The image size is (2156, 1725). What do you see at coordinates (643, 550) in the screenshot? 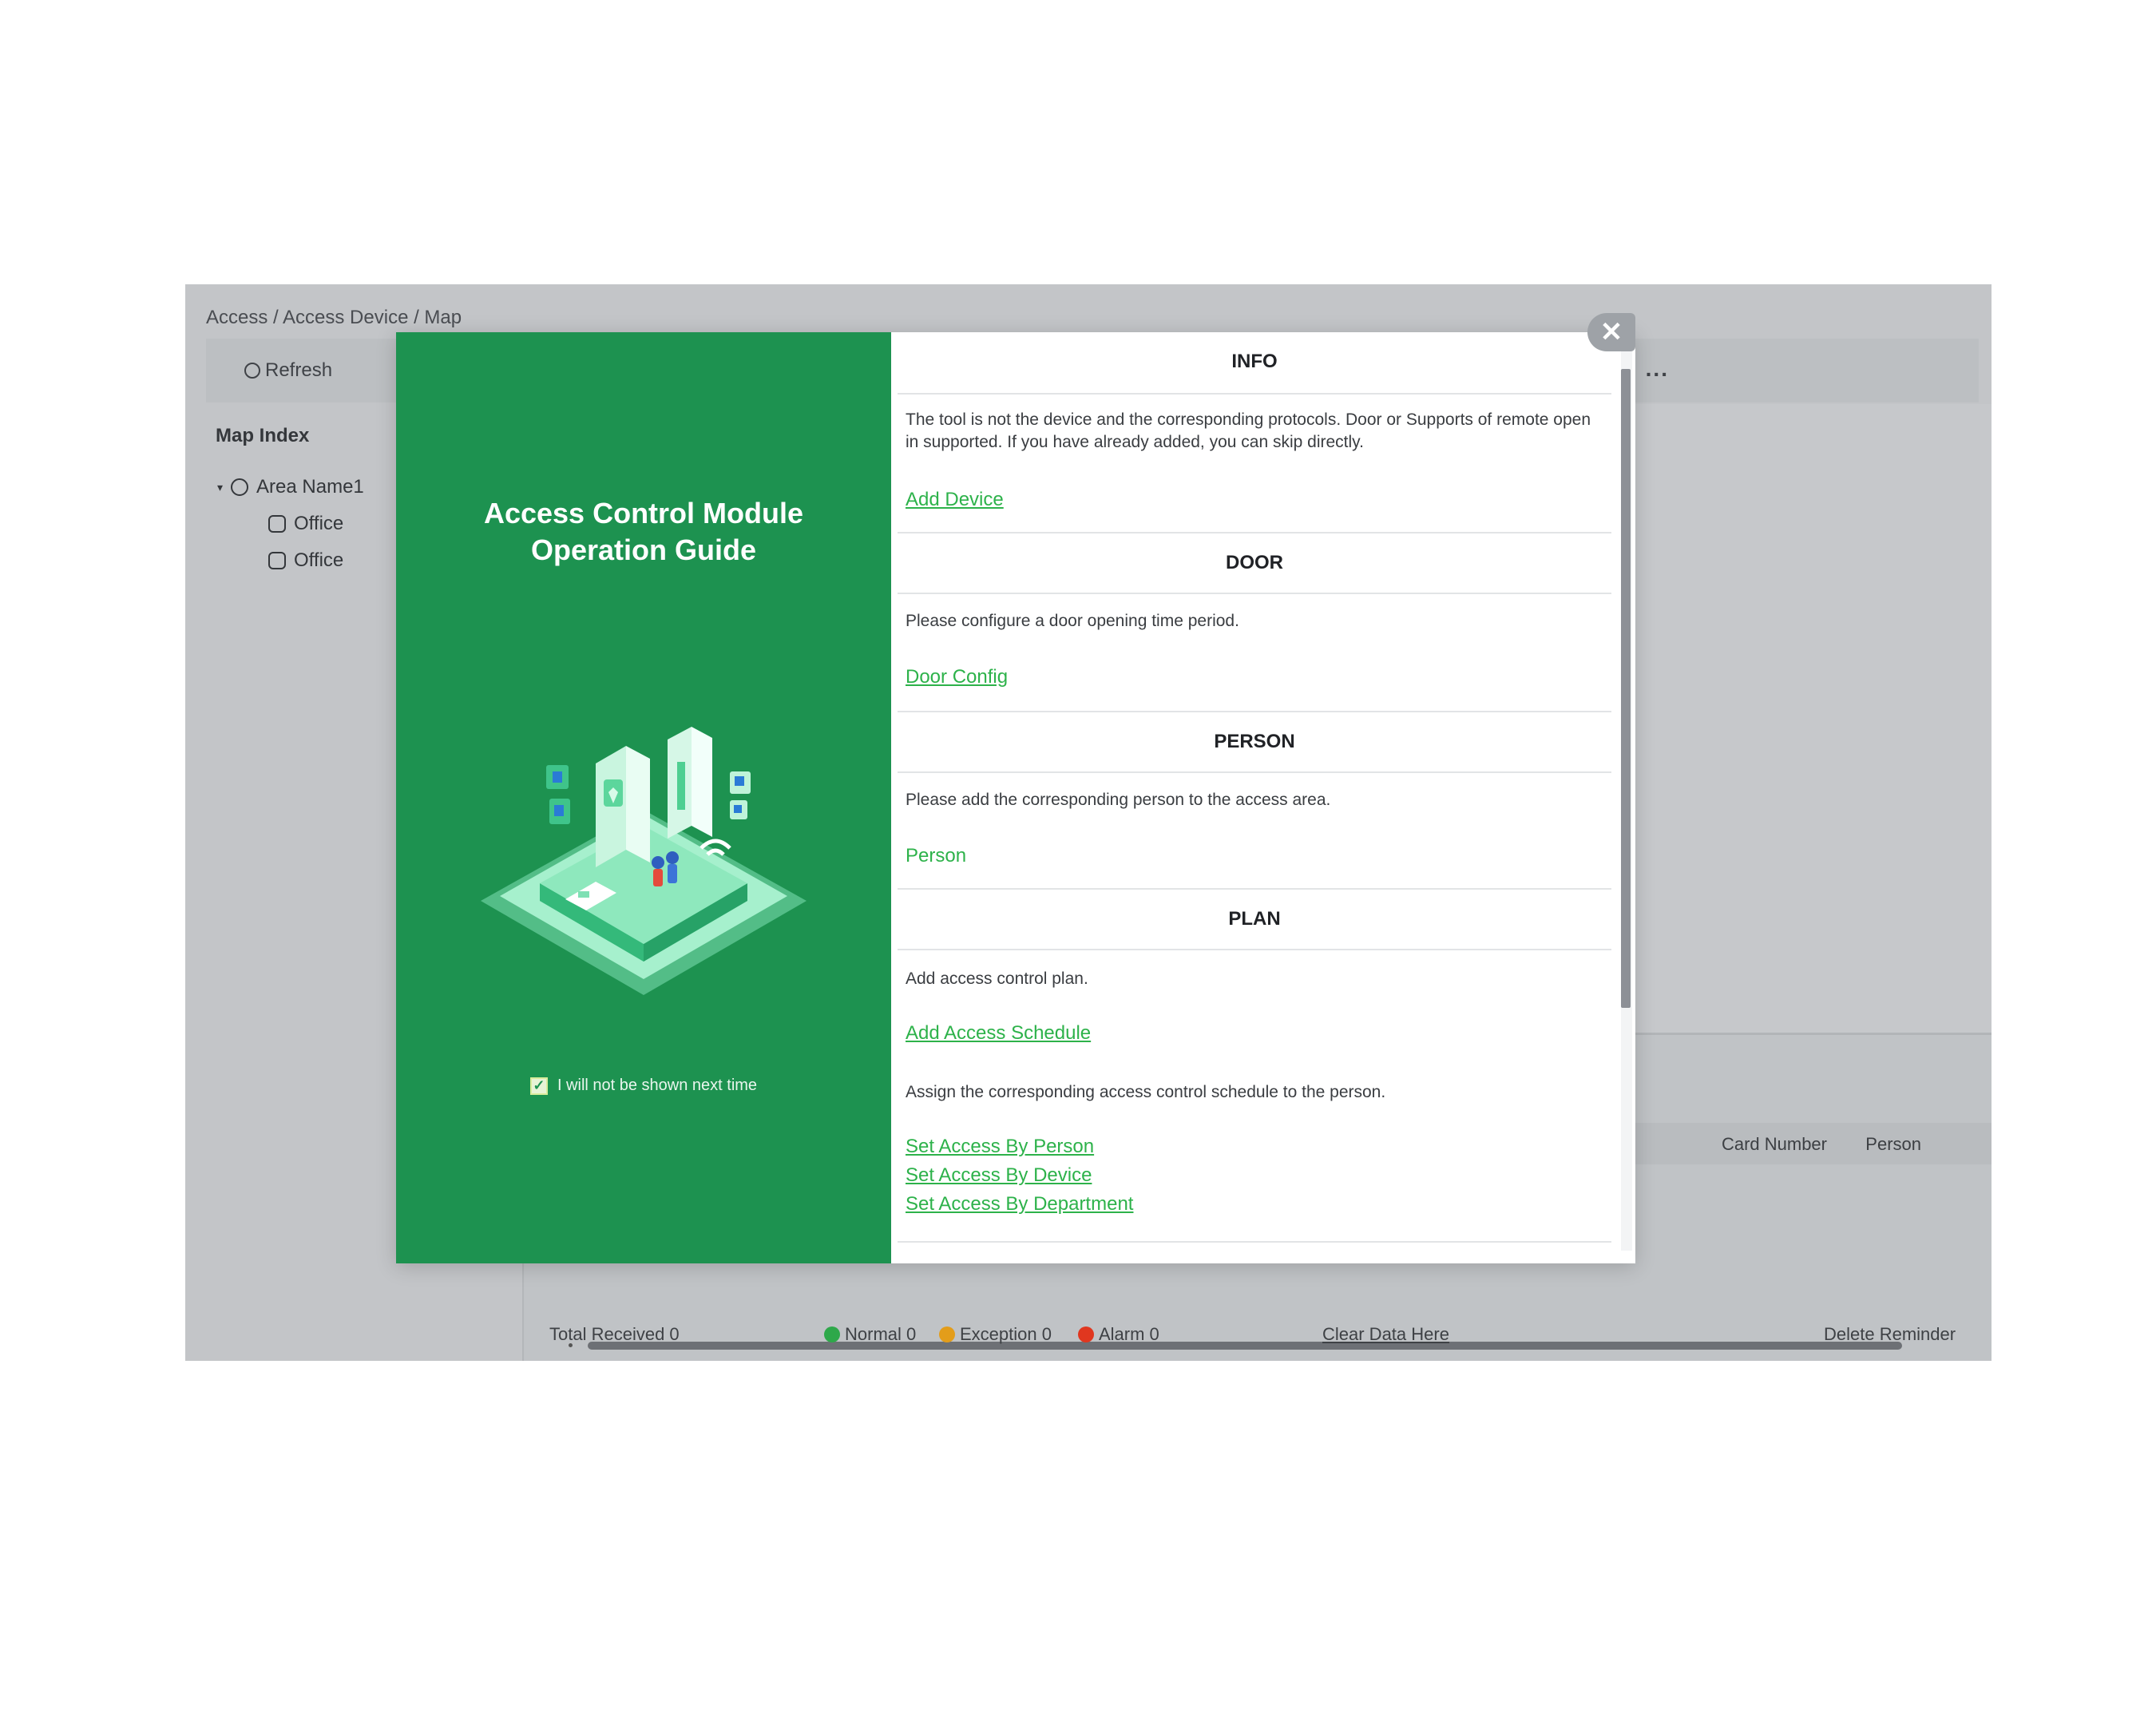
I see `guide-title-line2: Operation Guide` at bounding box center [643, 550].